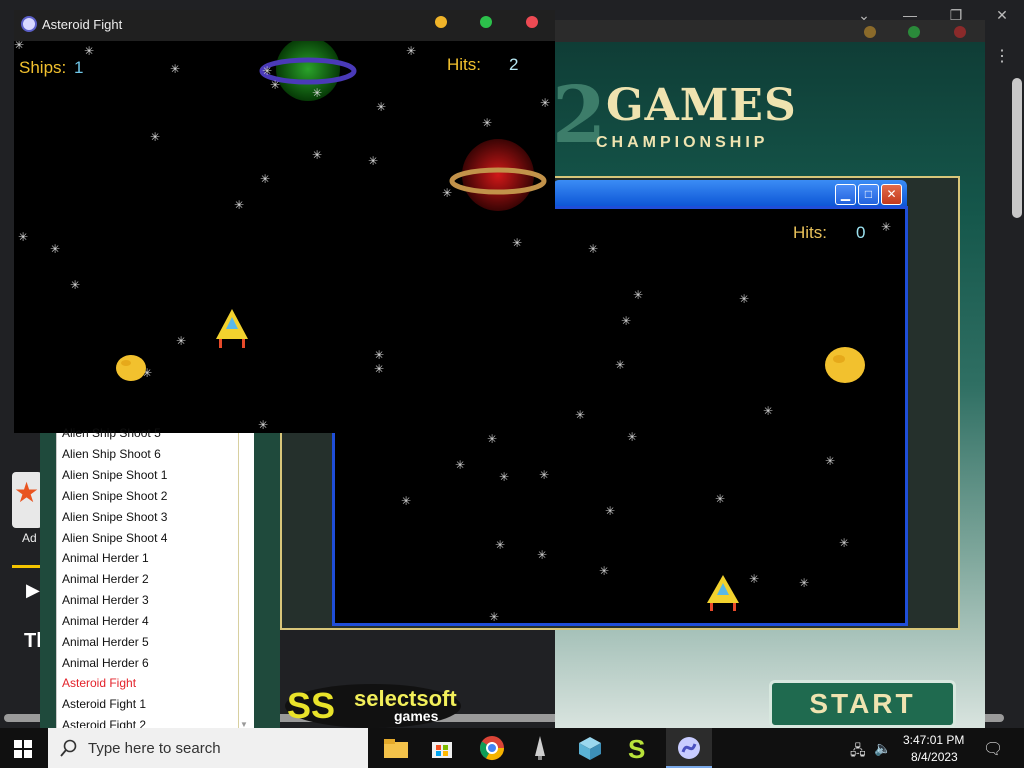 Image resolution: width=1024 pixels, height=768 pixels. What do you see at coordinates (23, 749) in the screenshot?
I see `windows-start-icon` at bounding box center [23, 749].